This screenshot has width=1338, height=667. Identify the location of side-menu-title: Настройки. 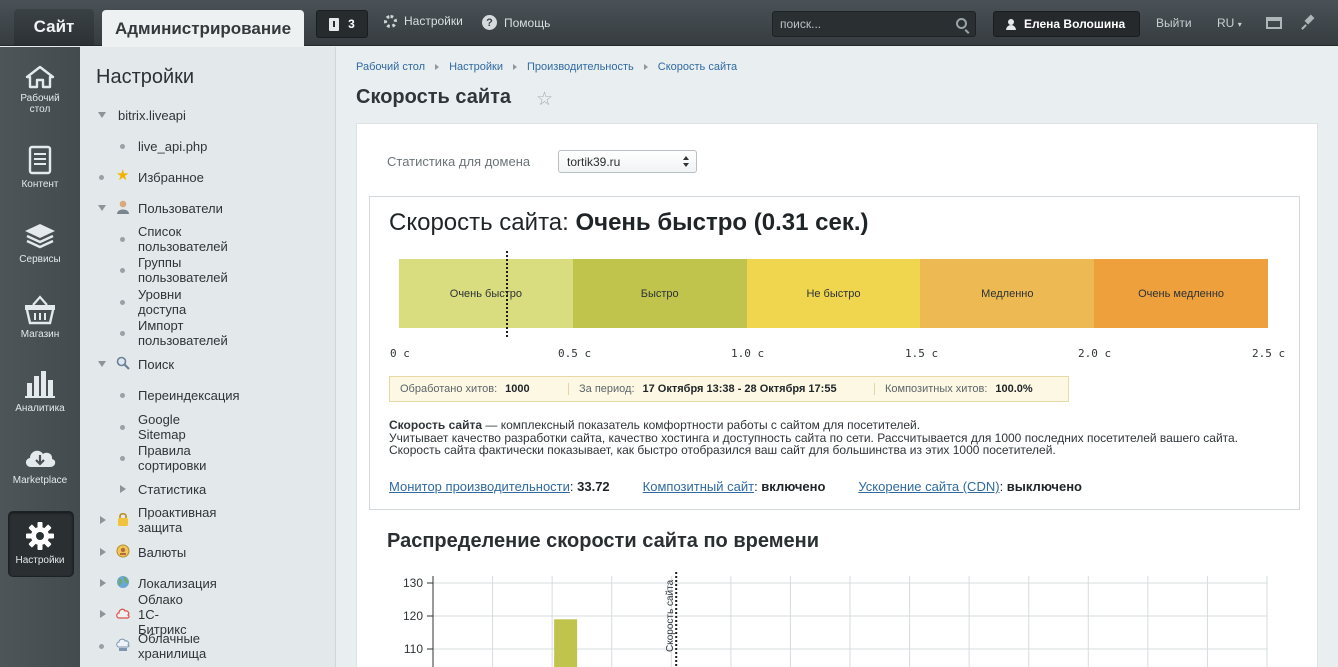
(145, 77).